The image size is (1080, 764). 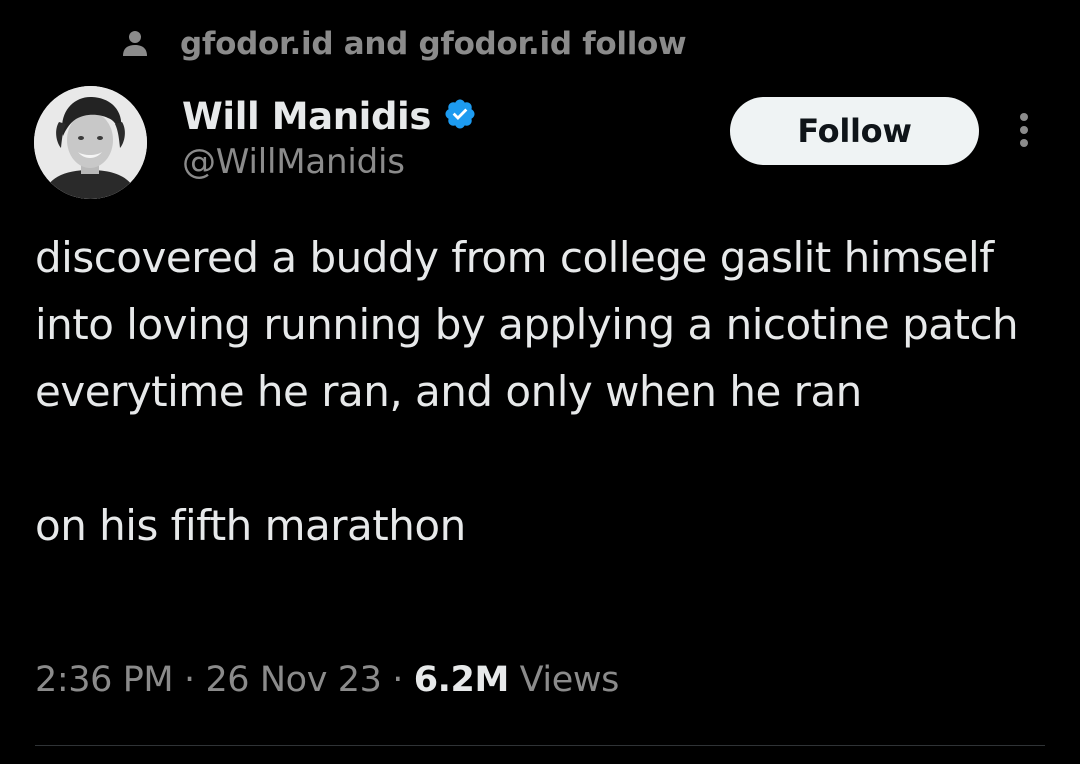 I want to click on author-handle: @WillManidis, so click(x=329, y=162).